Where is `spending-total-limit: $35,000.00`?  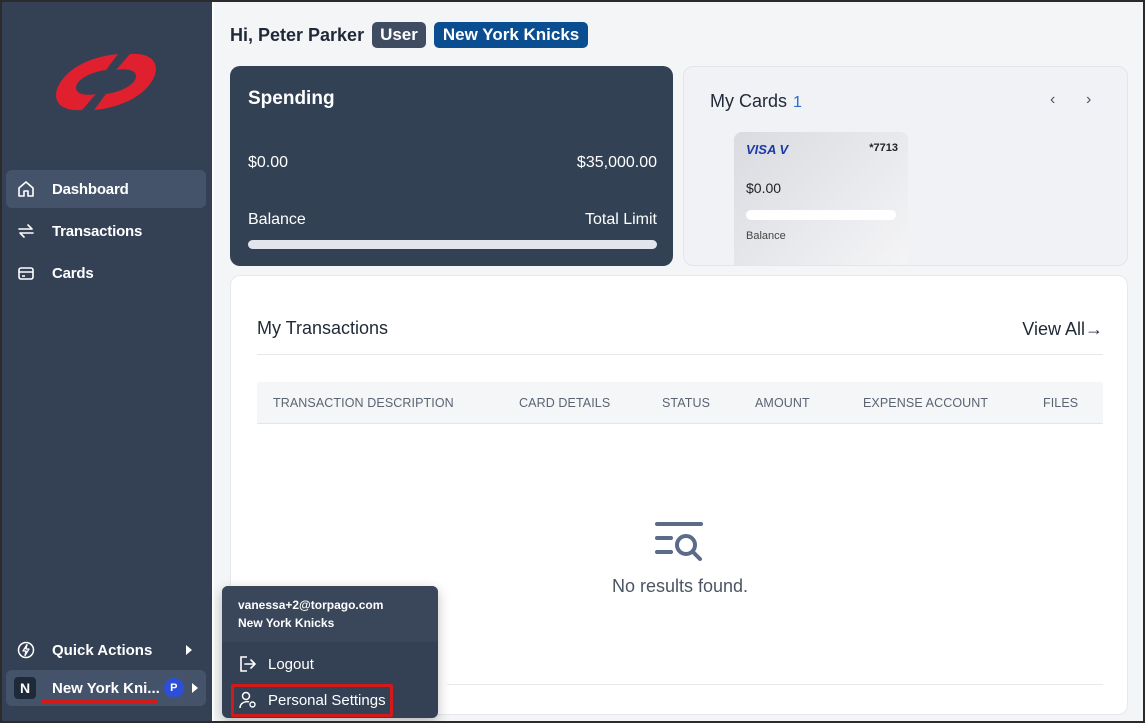
spending-total-limit: $35,000.00 is located at coordinates (616, 162).